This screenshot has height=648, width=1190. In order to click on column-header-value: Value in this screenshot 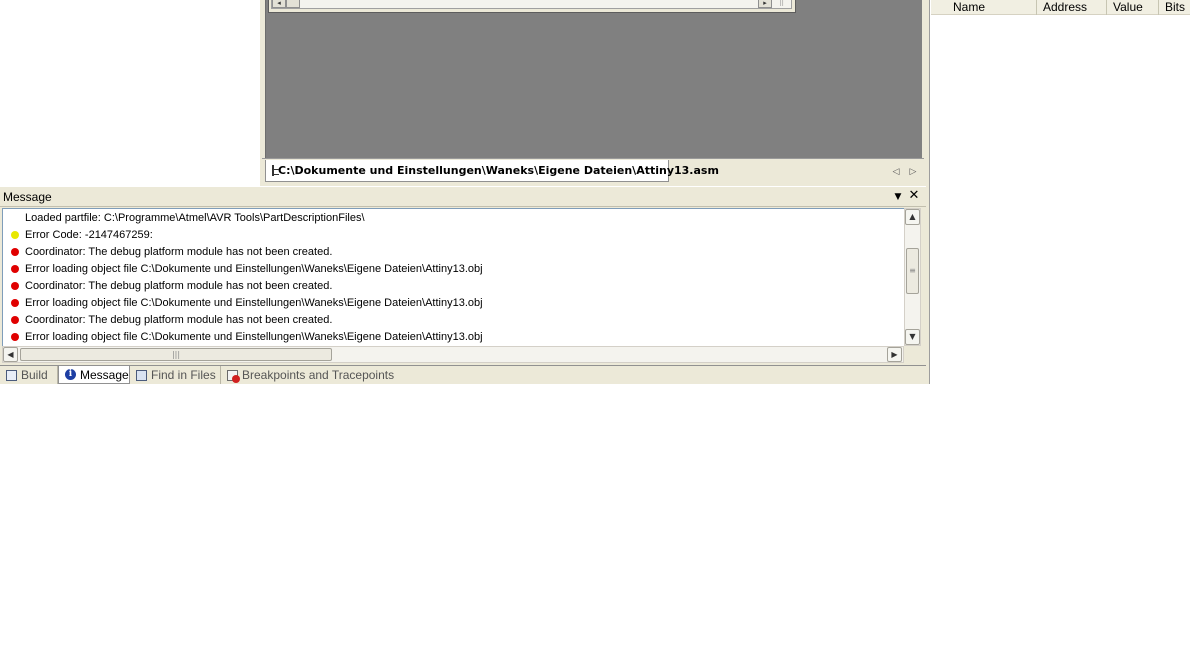, I will do `click(1133, 7)`.